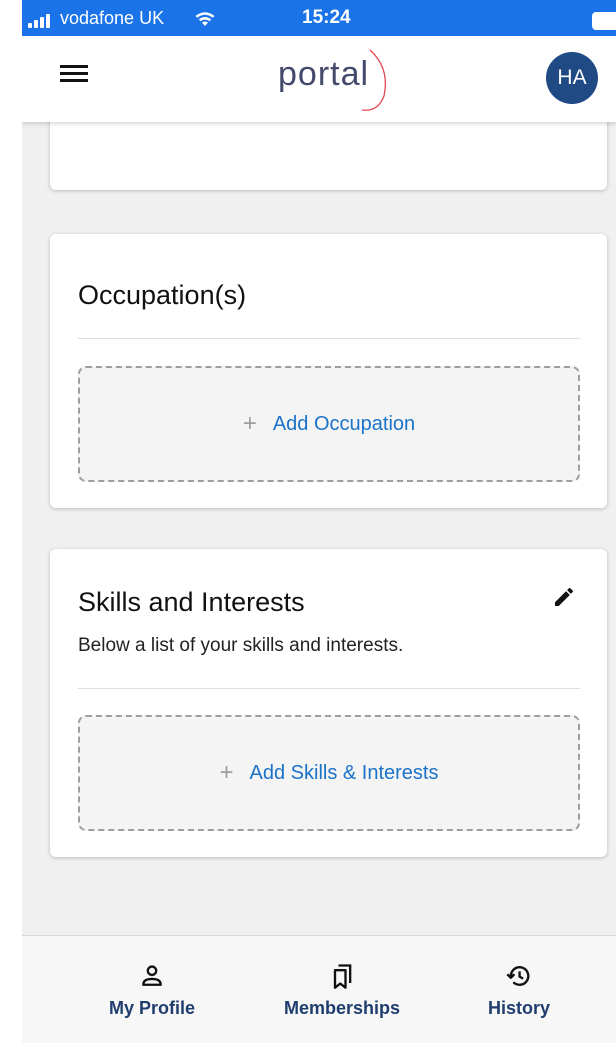  Describe the element at coordinates (518, 976) in the screenshot. I see `history-icon` at that location.